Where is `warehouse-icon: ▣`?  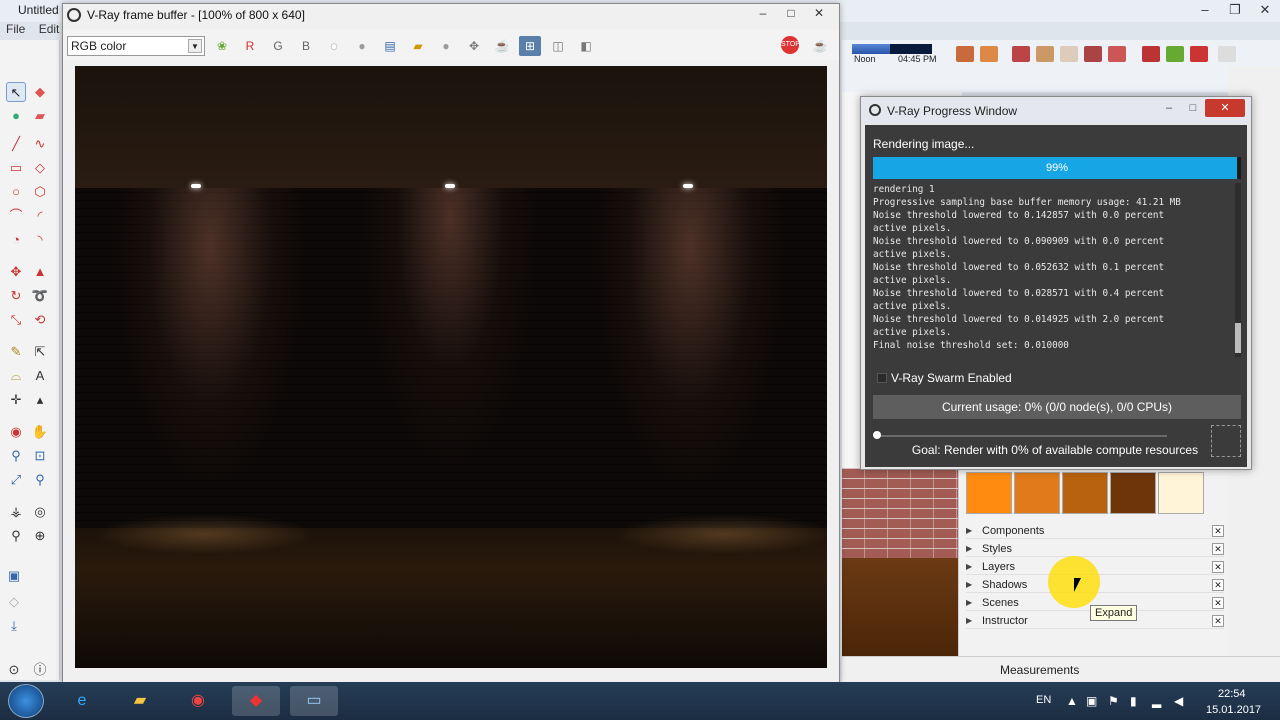 warehouse-icon: ▣ is located at coordinates (14, 576).